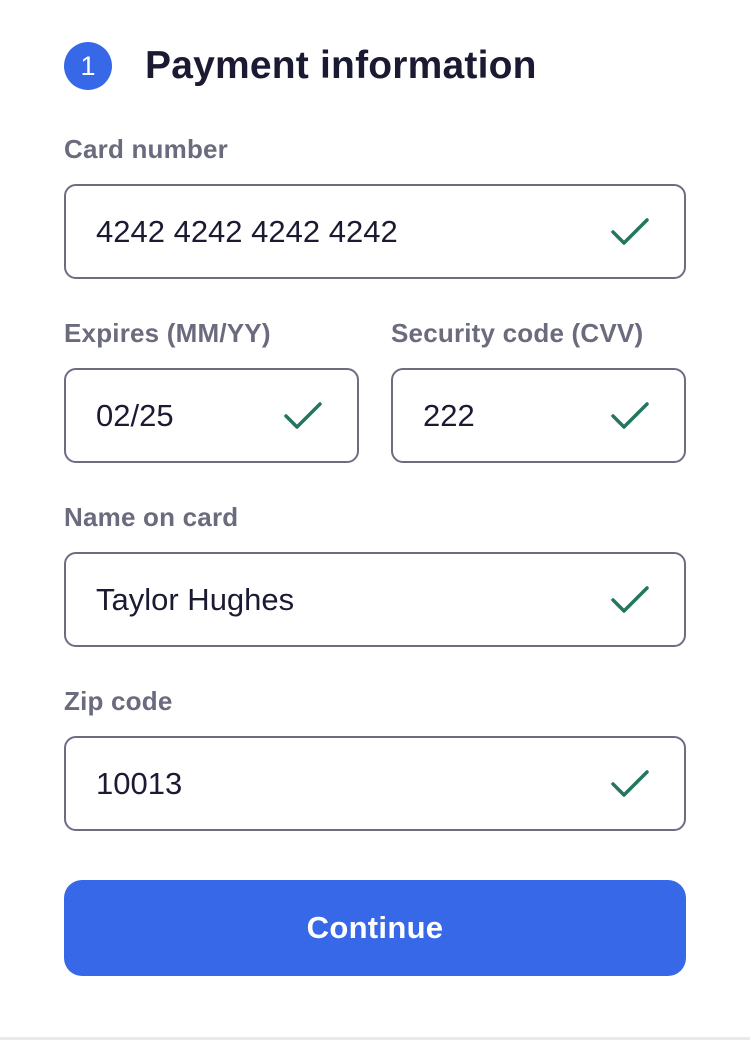 The height and width of the screenshot is (1040, 750). Describe the element at coordinates (146, 149) in the screenshot. I see `card-number-label: Card number` at that location.